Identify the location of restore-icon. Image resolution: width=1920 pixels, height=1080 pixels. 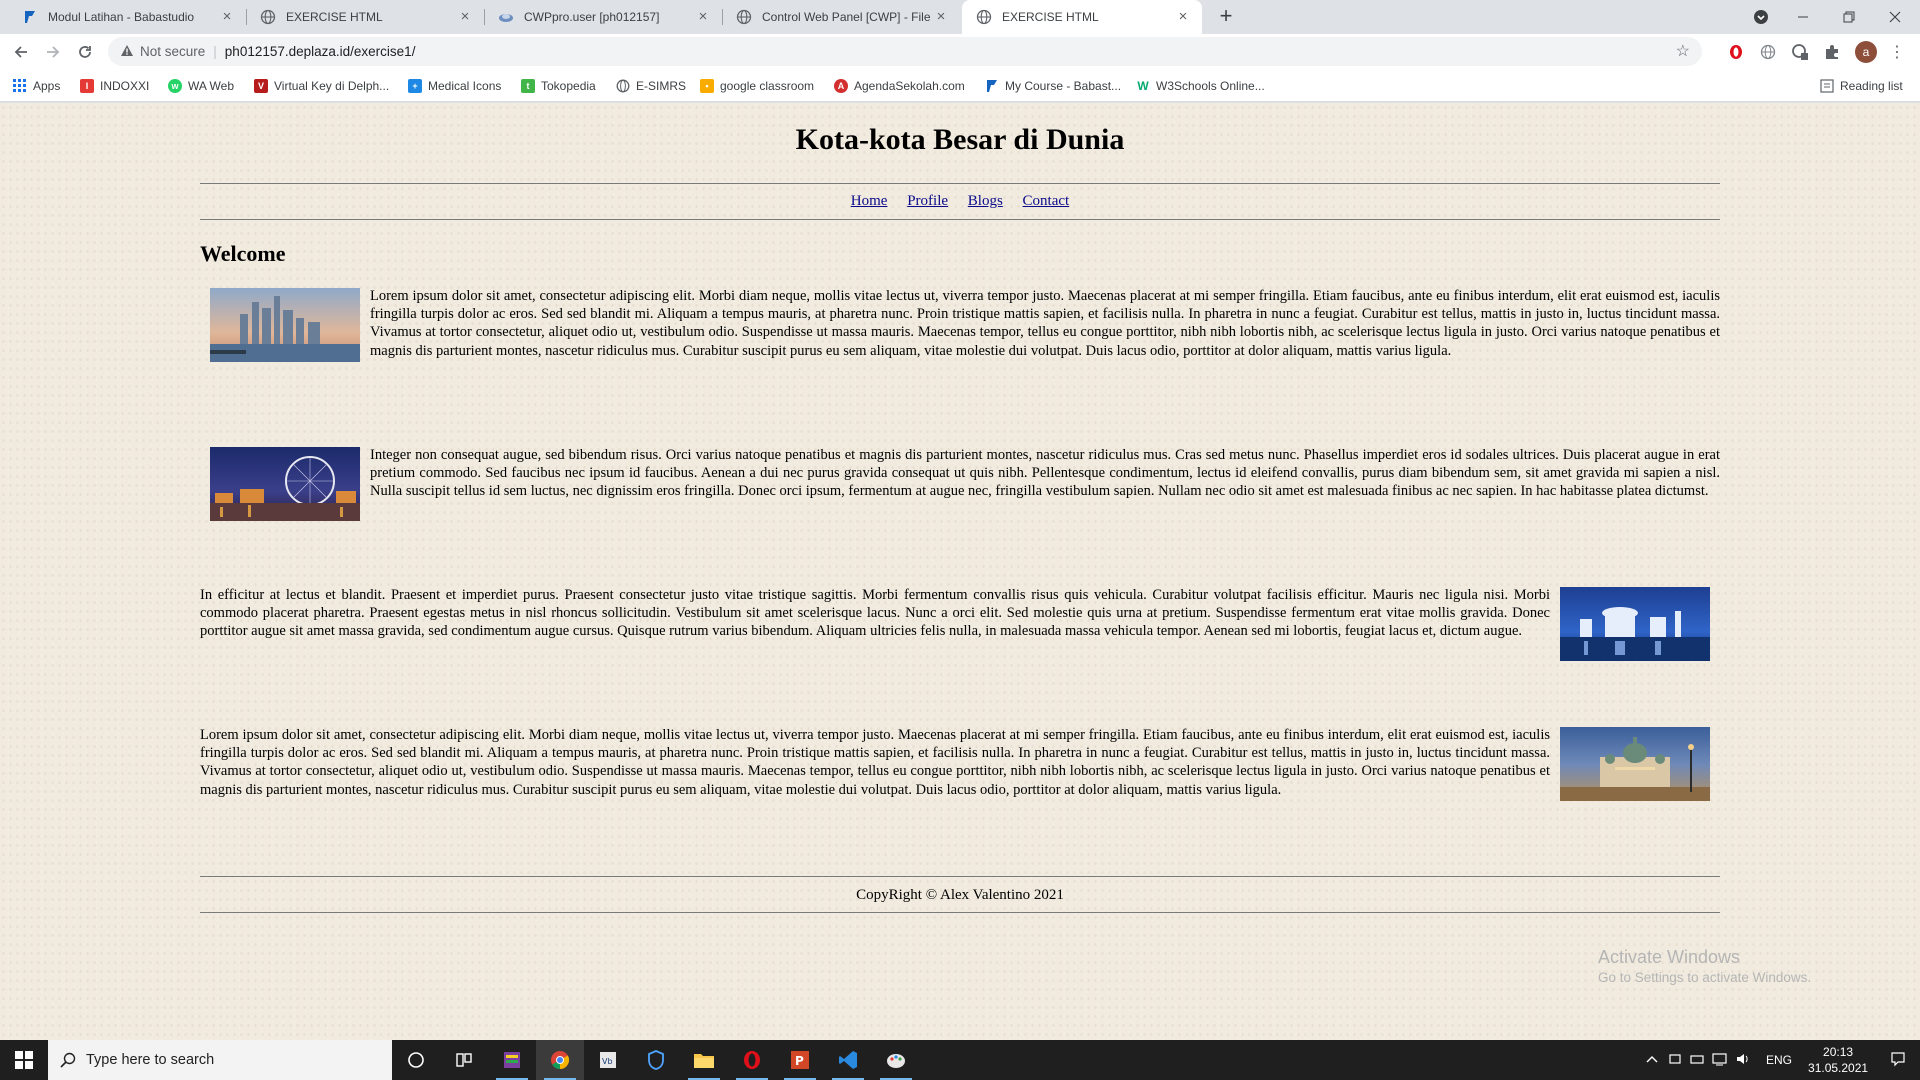
(1849, 17).